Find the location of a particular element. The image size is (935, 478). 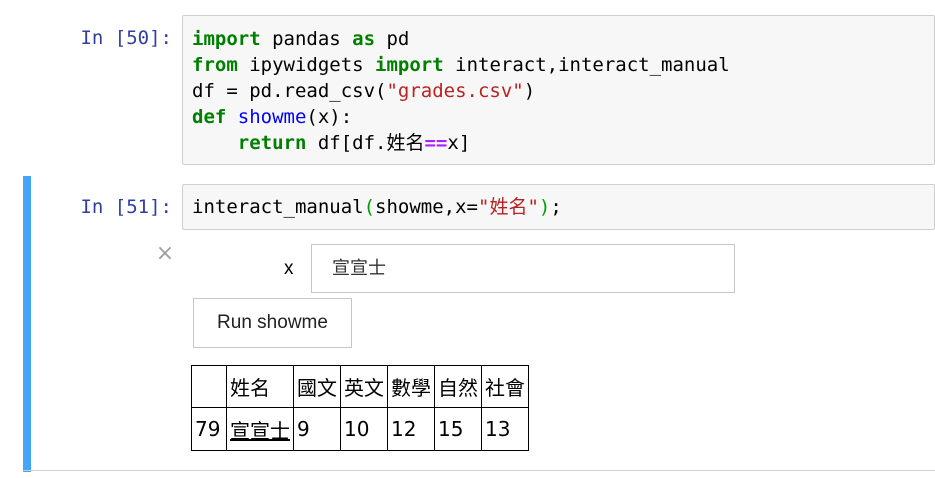

column-header: 自然 is located at coordinates (458, 386).